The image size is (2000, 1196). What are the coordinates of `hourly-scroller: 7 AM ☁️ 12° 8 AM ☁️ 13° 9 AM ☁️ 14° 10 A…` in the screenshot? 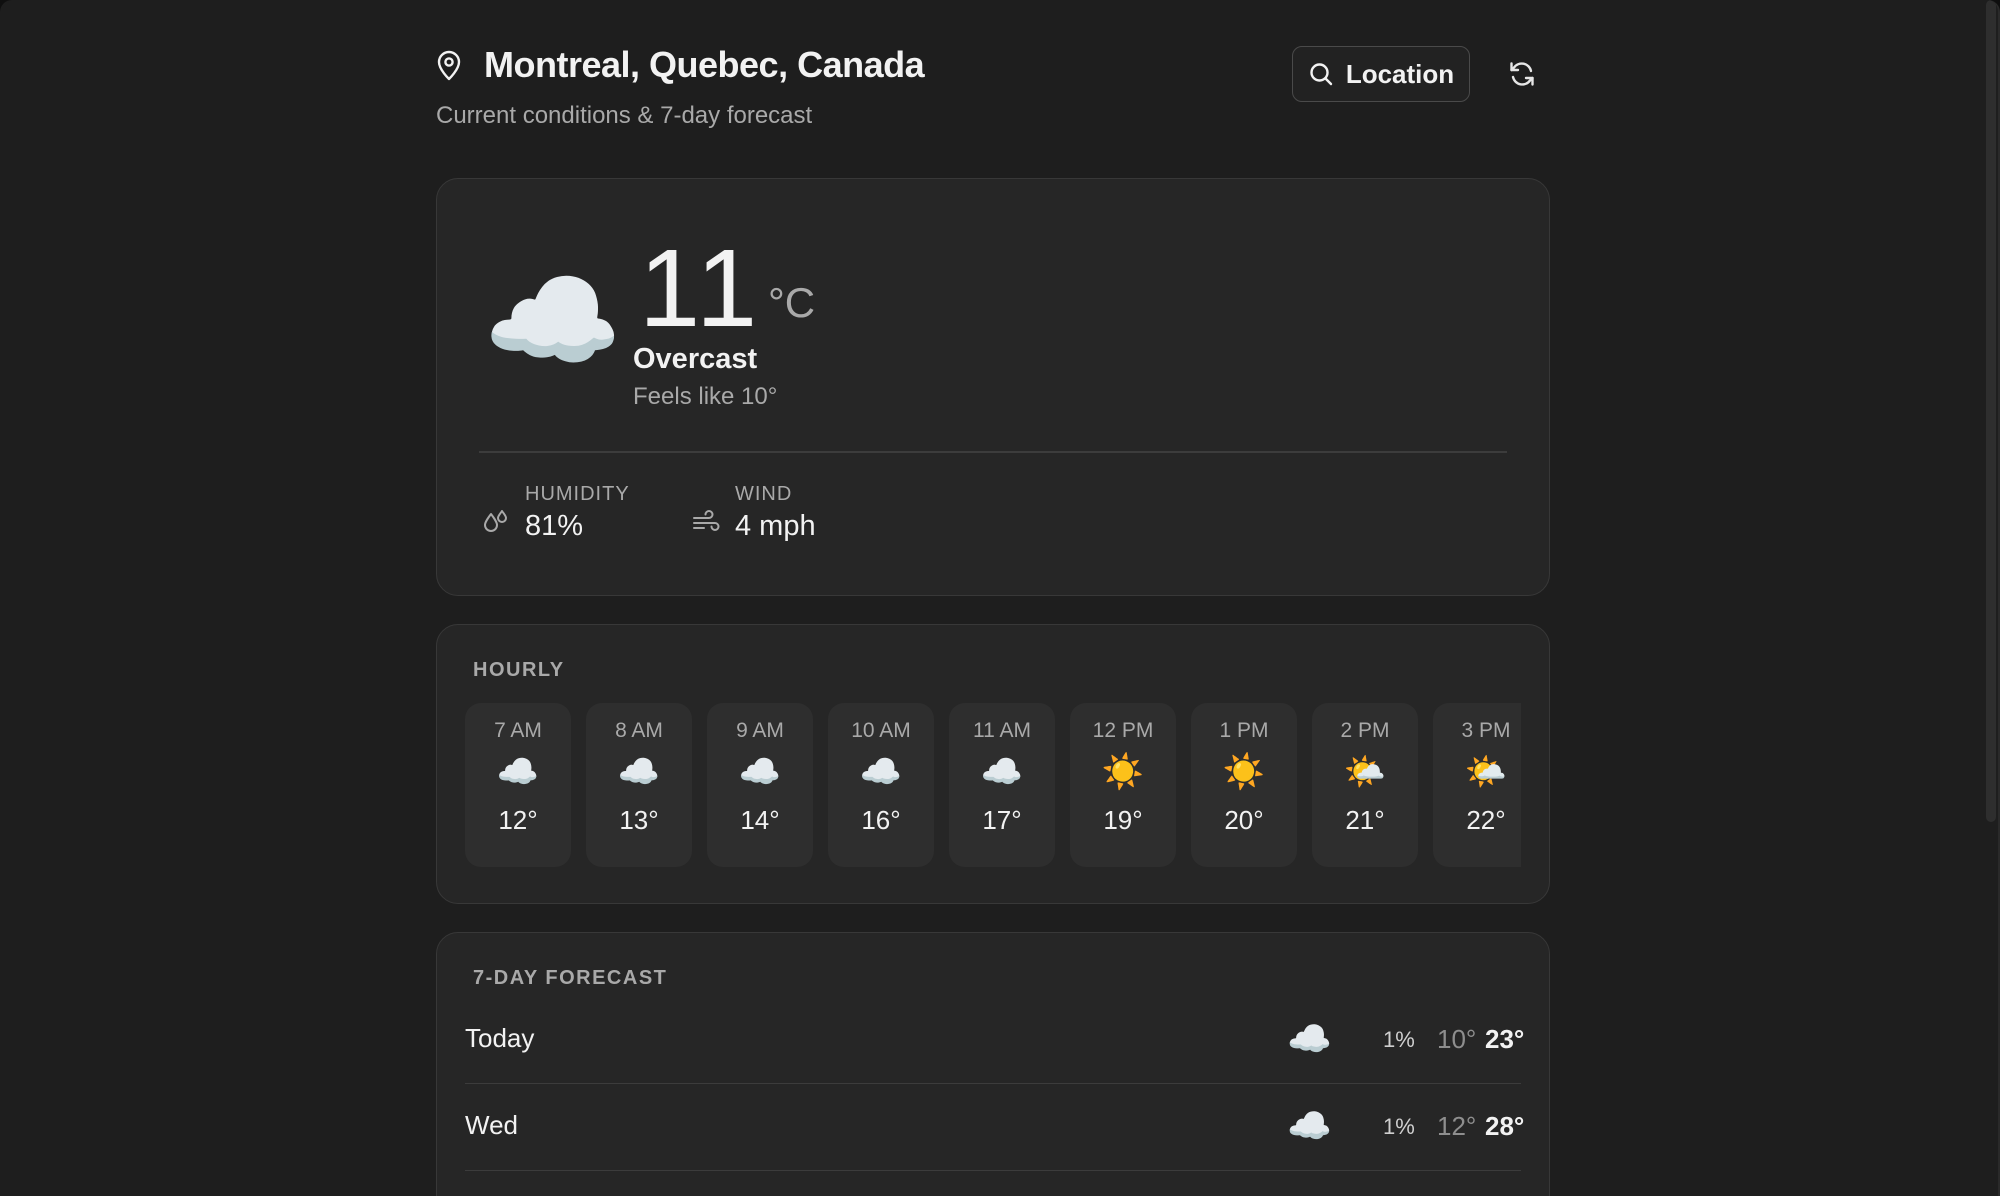 It's located at (993, 785).